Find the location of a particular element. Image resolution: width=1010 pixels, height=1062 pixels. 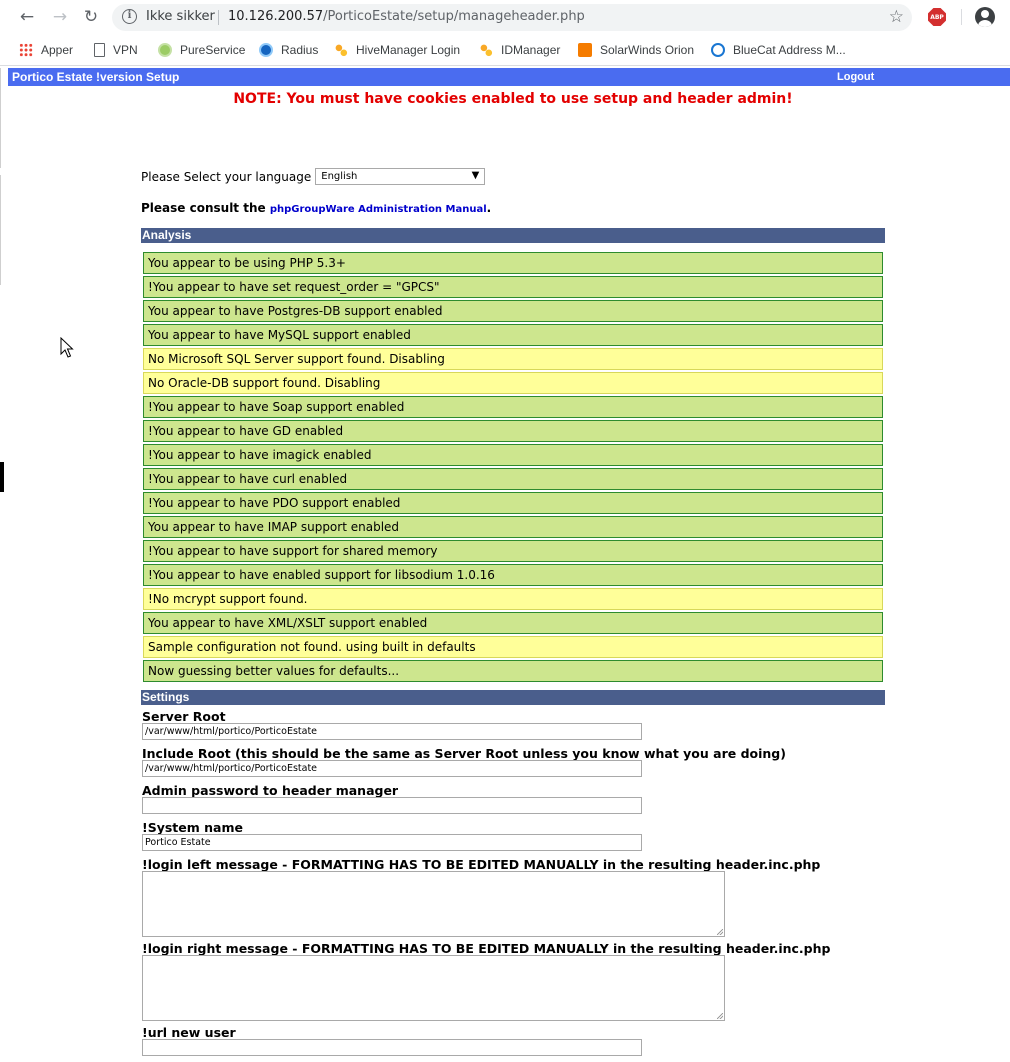

analysis-row: !You appear to have PDO support enabled is located at coordinates (513, 503).